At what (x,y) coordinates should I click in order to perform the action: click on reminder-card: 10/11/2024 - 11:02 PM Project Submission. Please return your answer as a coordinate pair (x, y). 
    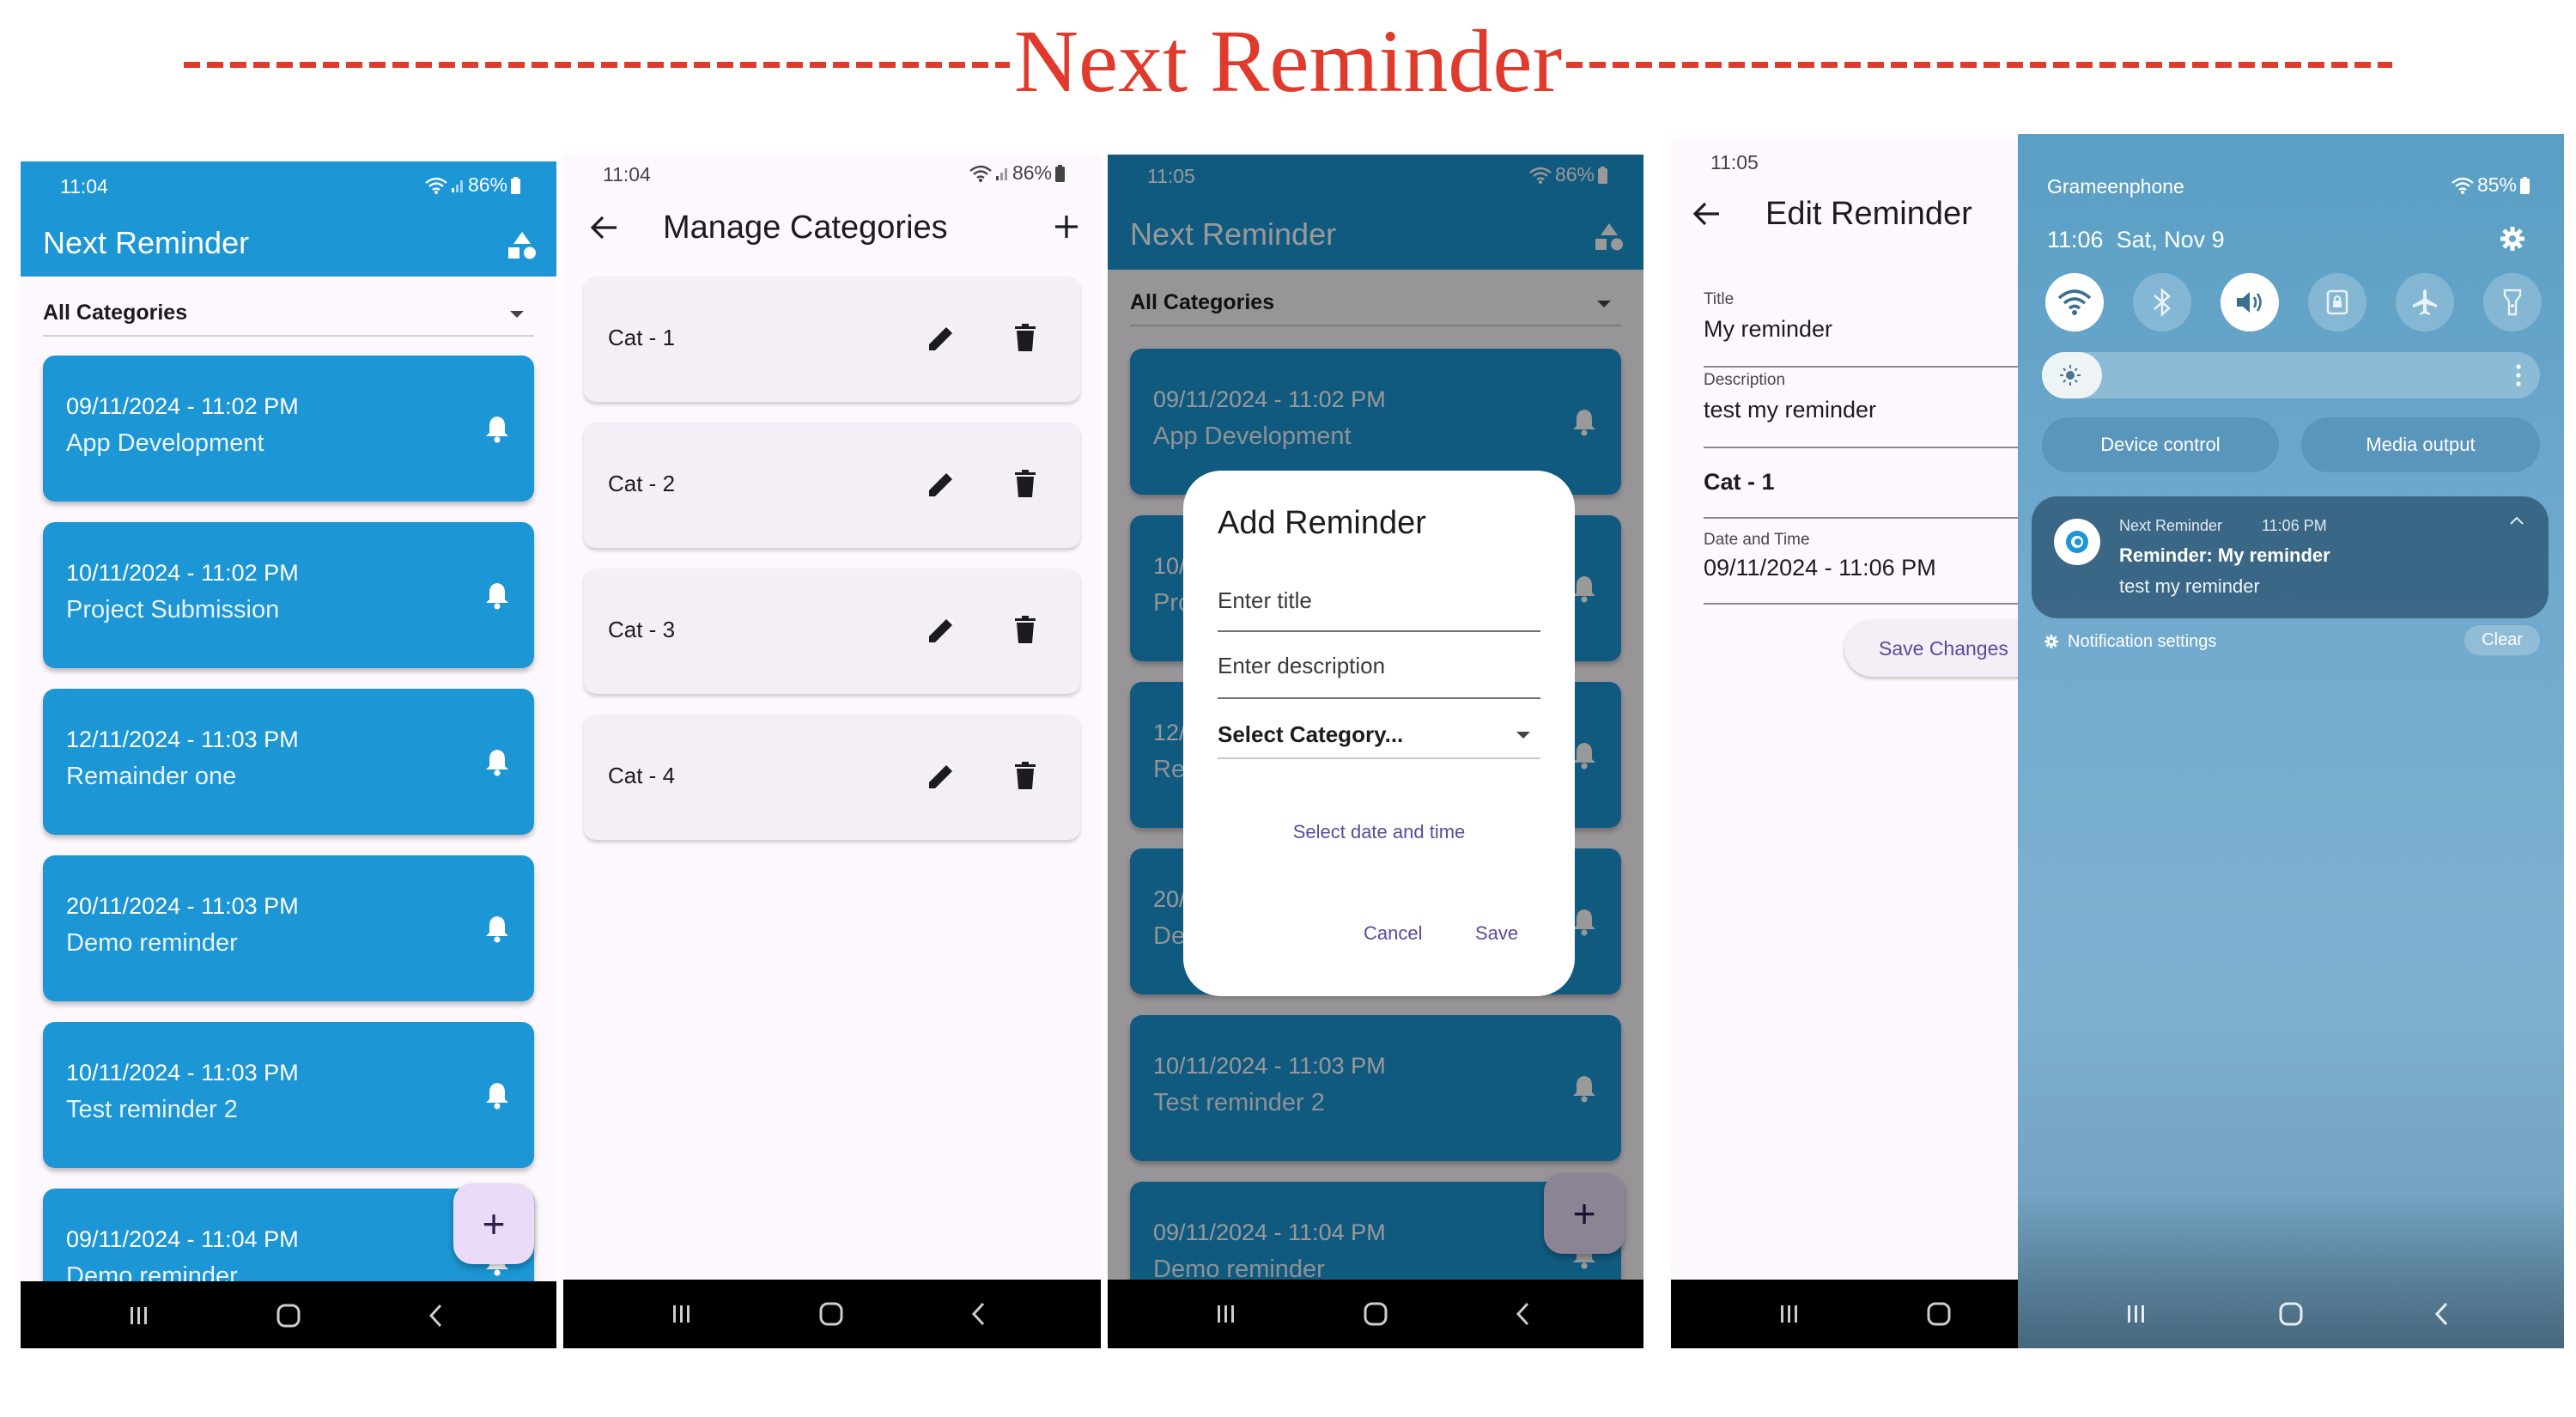
    Looking at the image, I should click on (289, 595).